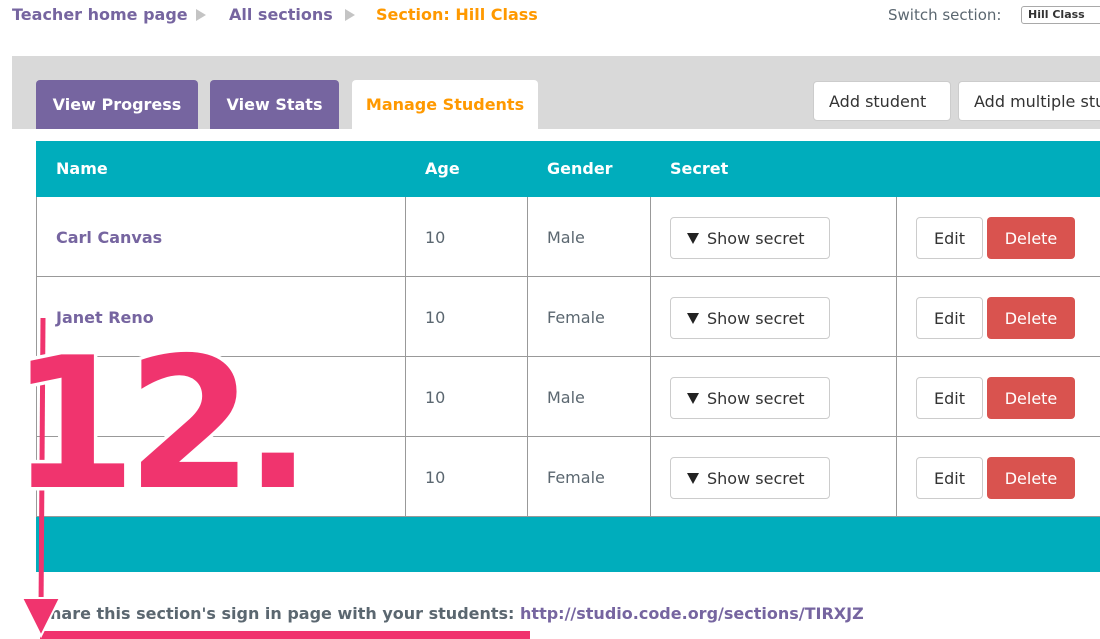  Describe the element at coordinates (41, 618) in the screenshot. I see `arrow-down-icon` at that location.